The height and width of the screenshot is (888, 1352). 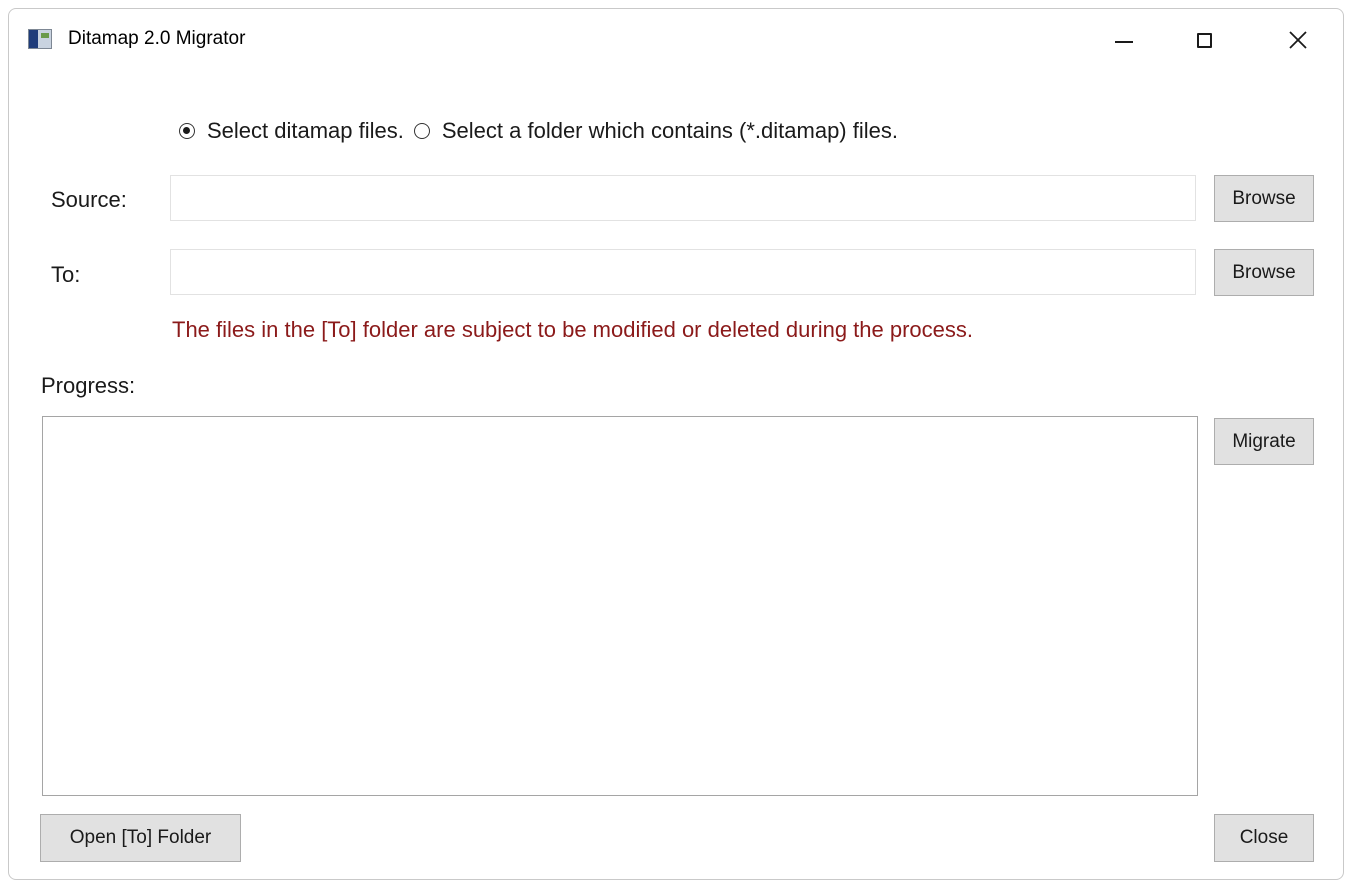 What do you see at coordinates (1264, 198) in the screenshot?
I see `source-browse-button: Browse` at bounding box center [1264, 198].